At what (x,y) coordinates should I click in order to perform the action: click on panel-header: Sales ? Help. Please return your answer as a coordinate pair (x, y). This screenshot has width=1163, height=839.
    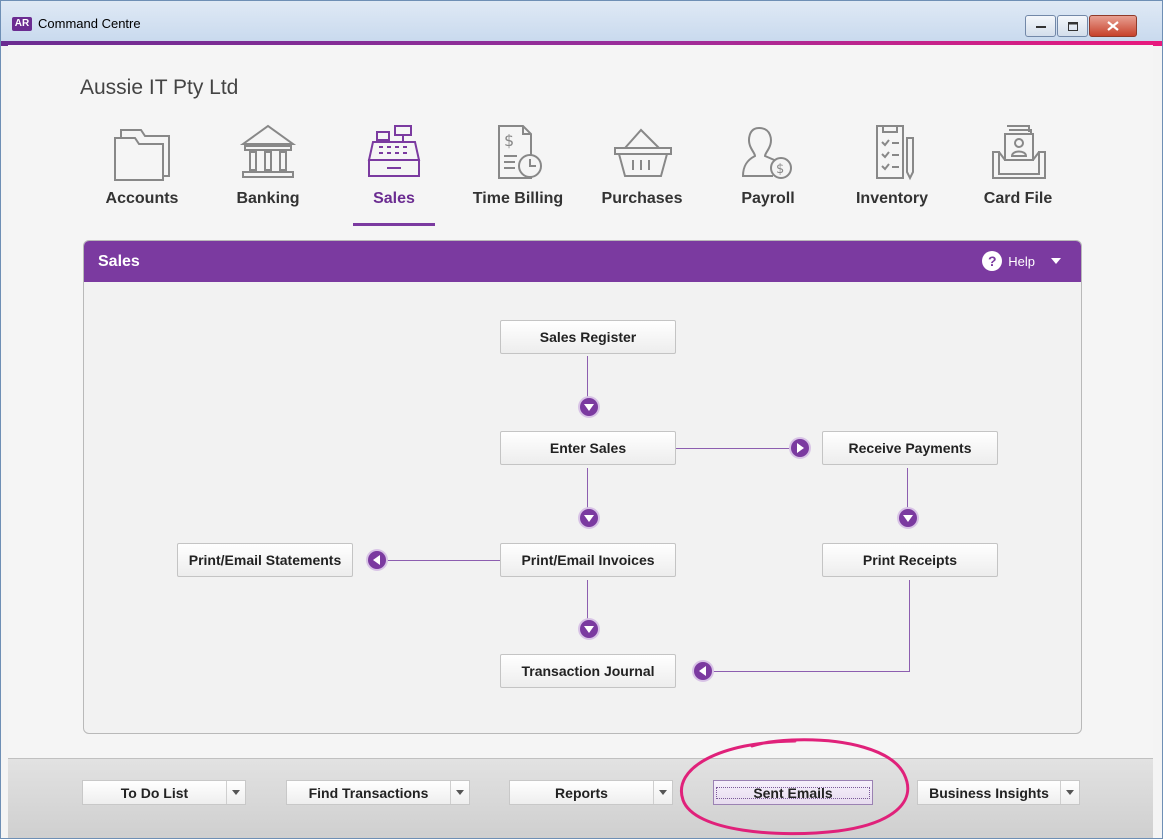
    Looking at the image, I should click on (582, 261).